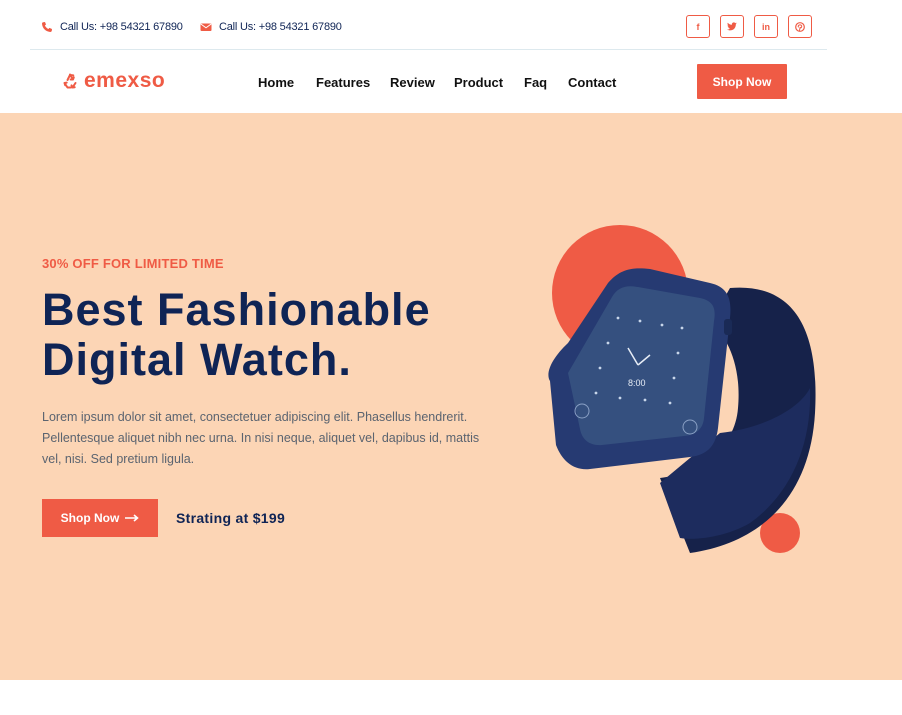  I want to click on starting-price: Strating at $199, so click(231, 518).